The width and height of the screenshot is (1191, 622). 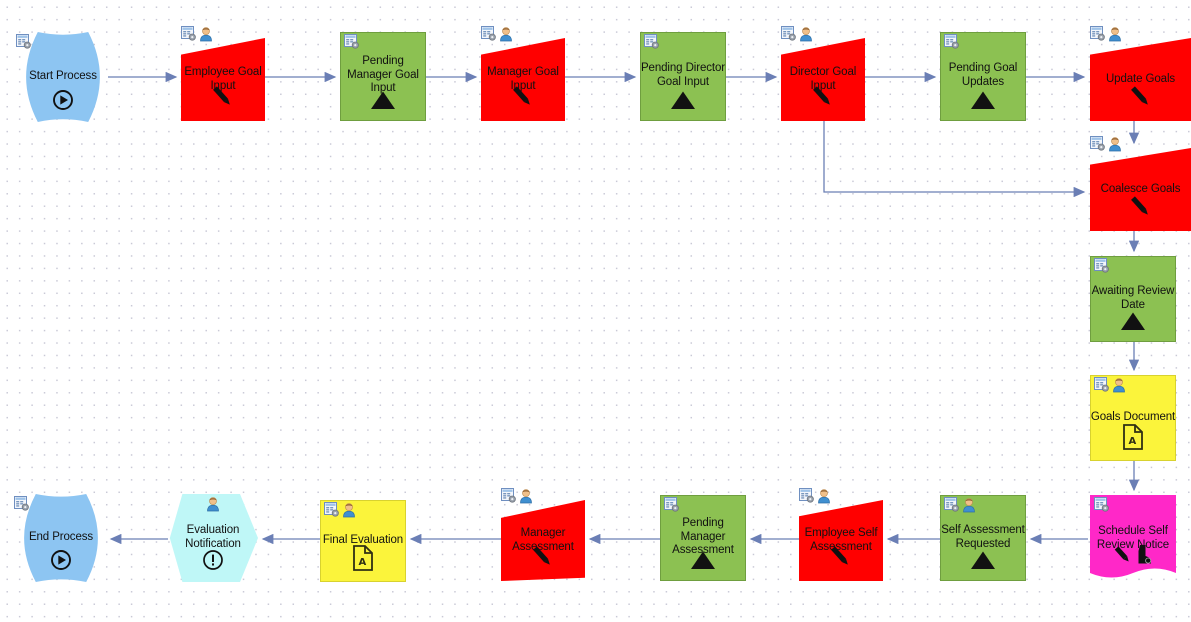 I want to click on edge-director-goal-input-to-coalesce-goals, so click(x=954, y=159).